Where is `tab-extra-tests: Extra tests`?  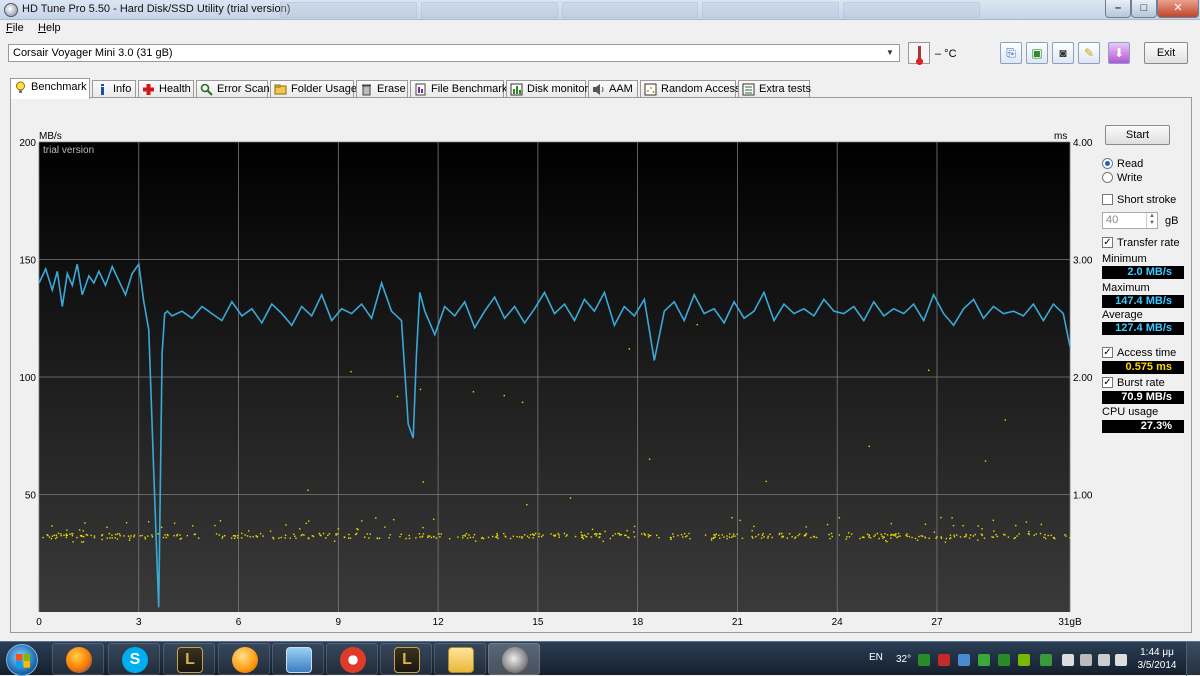
tab-extra-tests: Extra tests is located at coordinates (774, 89).